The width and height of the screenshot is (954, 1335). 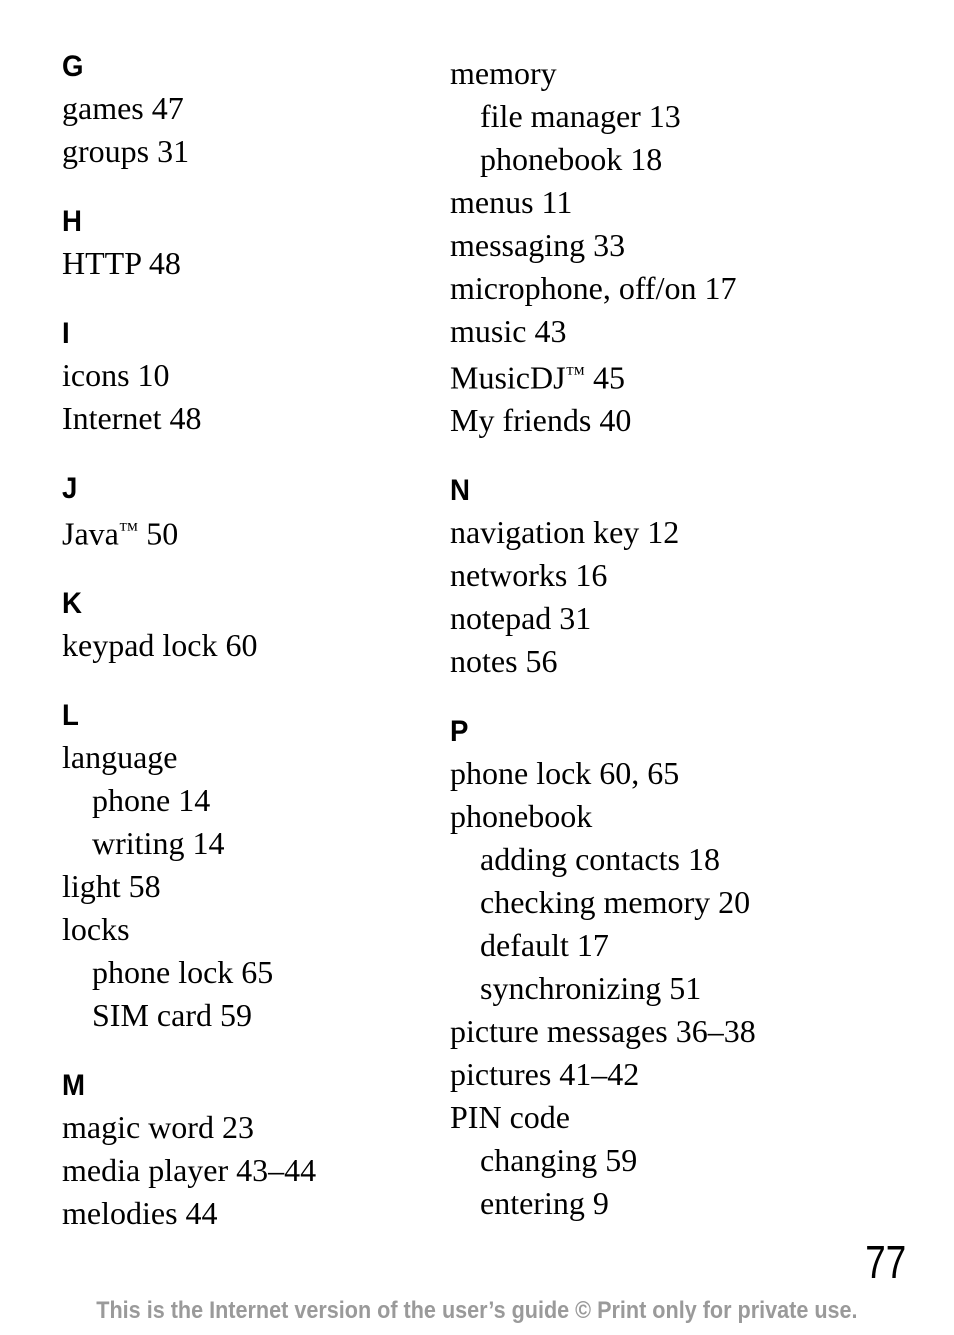 I want to click on index-entry: menus 11, so click(x=511, y=202).